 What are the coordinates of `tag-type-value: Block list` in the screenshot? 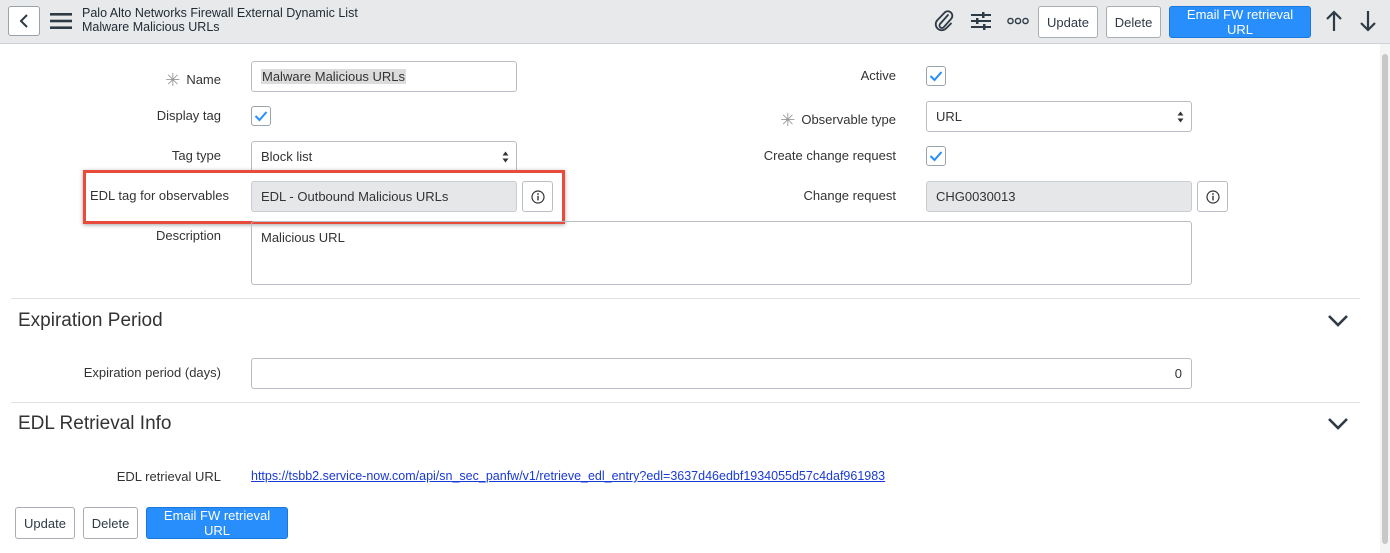 It's located at (287, 156).